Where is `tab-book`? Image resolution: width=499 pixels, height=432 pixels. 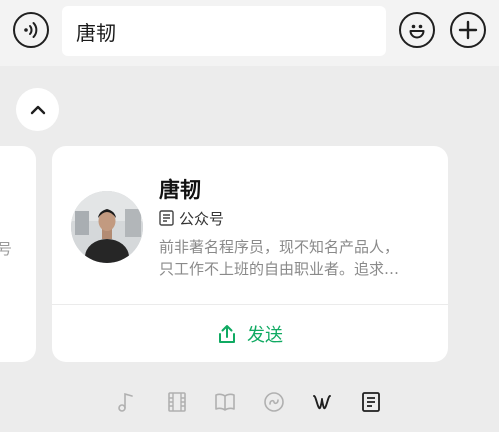
tab-book is located at coordinates (225, 402).